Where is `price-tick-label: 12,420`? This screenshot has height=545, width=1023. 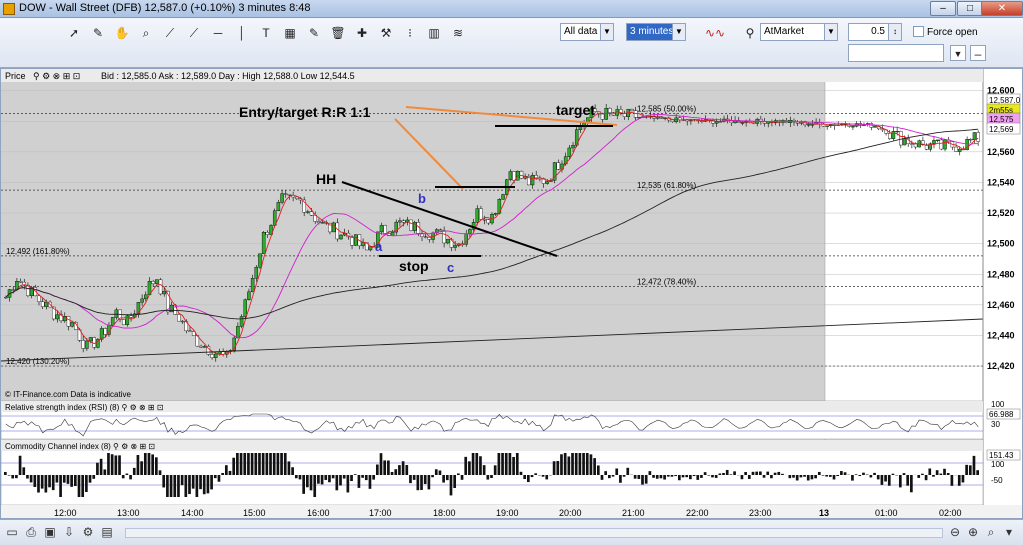
price-tick-label: 12,420 is located at coordinates (1001, 366).